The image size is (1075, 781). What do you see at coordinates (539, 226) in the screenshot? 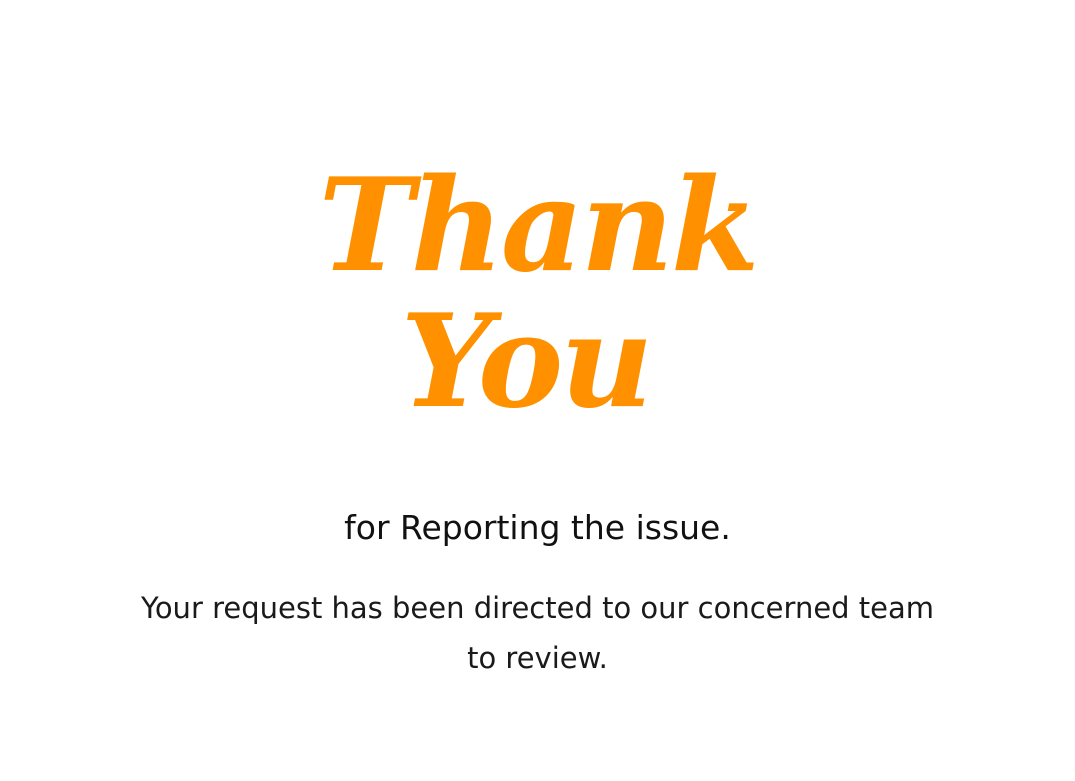
I see `heading-line-thank: Thank` at bounding box center [539, 226].